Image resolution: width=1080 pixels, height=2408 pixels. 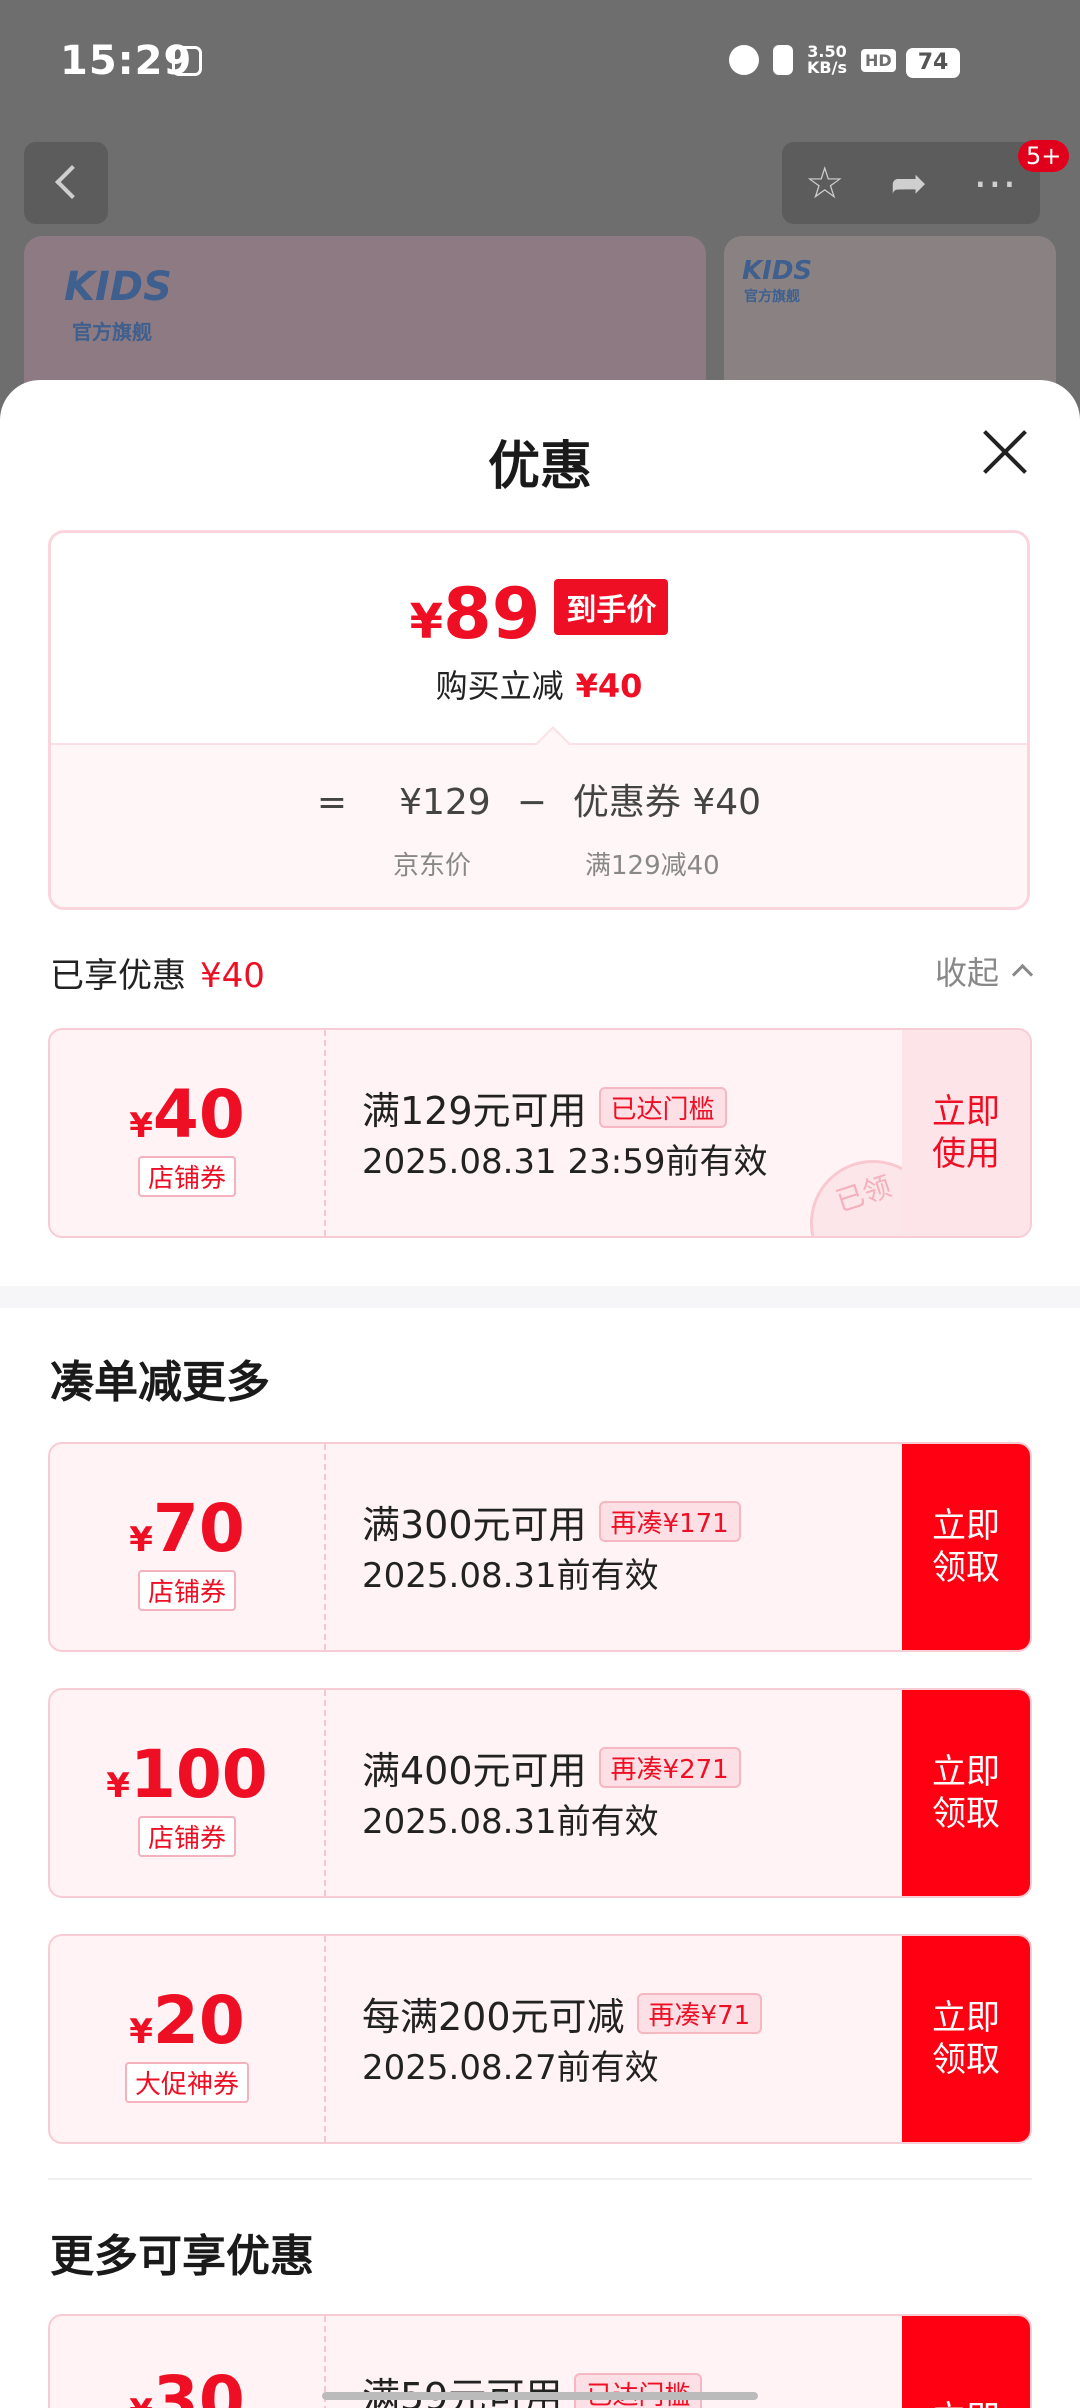 I want to click on coupon-amount: 100, so click(x=198, y=1774).